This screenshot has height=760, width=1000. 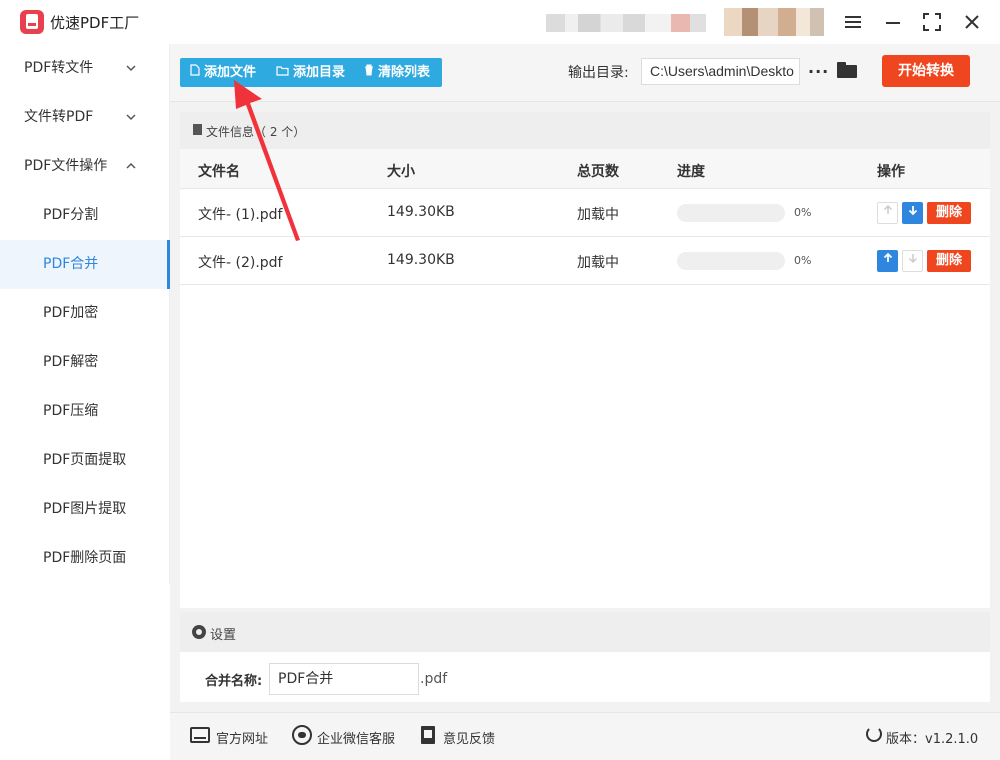 What do you see at coordinates (85, 558) in the screenshot?
I see `sidebar-item-pdf-delete-page: PDF删除页面` at bounding box center [85, 558].